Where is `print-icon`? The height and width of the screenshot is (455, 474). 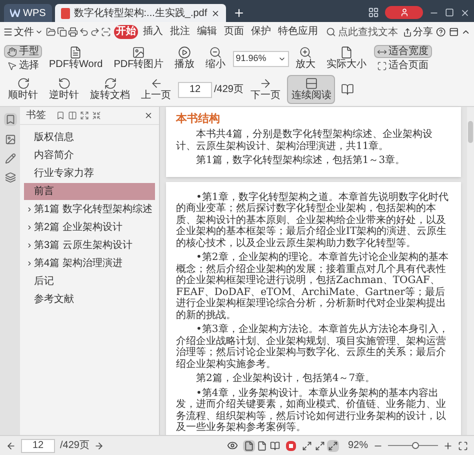
print-icon is located at coordinates (73, 32).